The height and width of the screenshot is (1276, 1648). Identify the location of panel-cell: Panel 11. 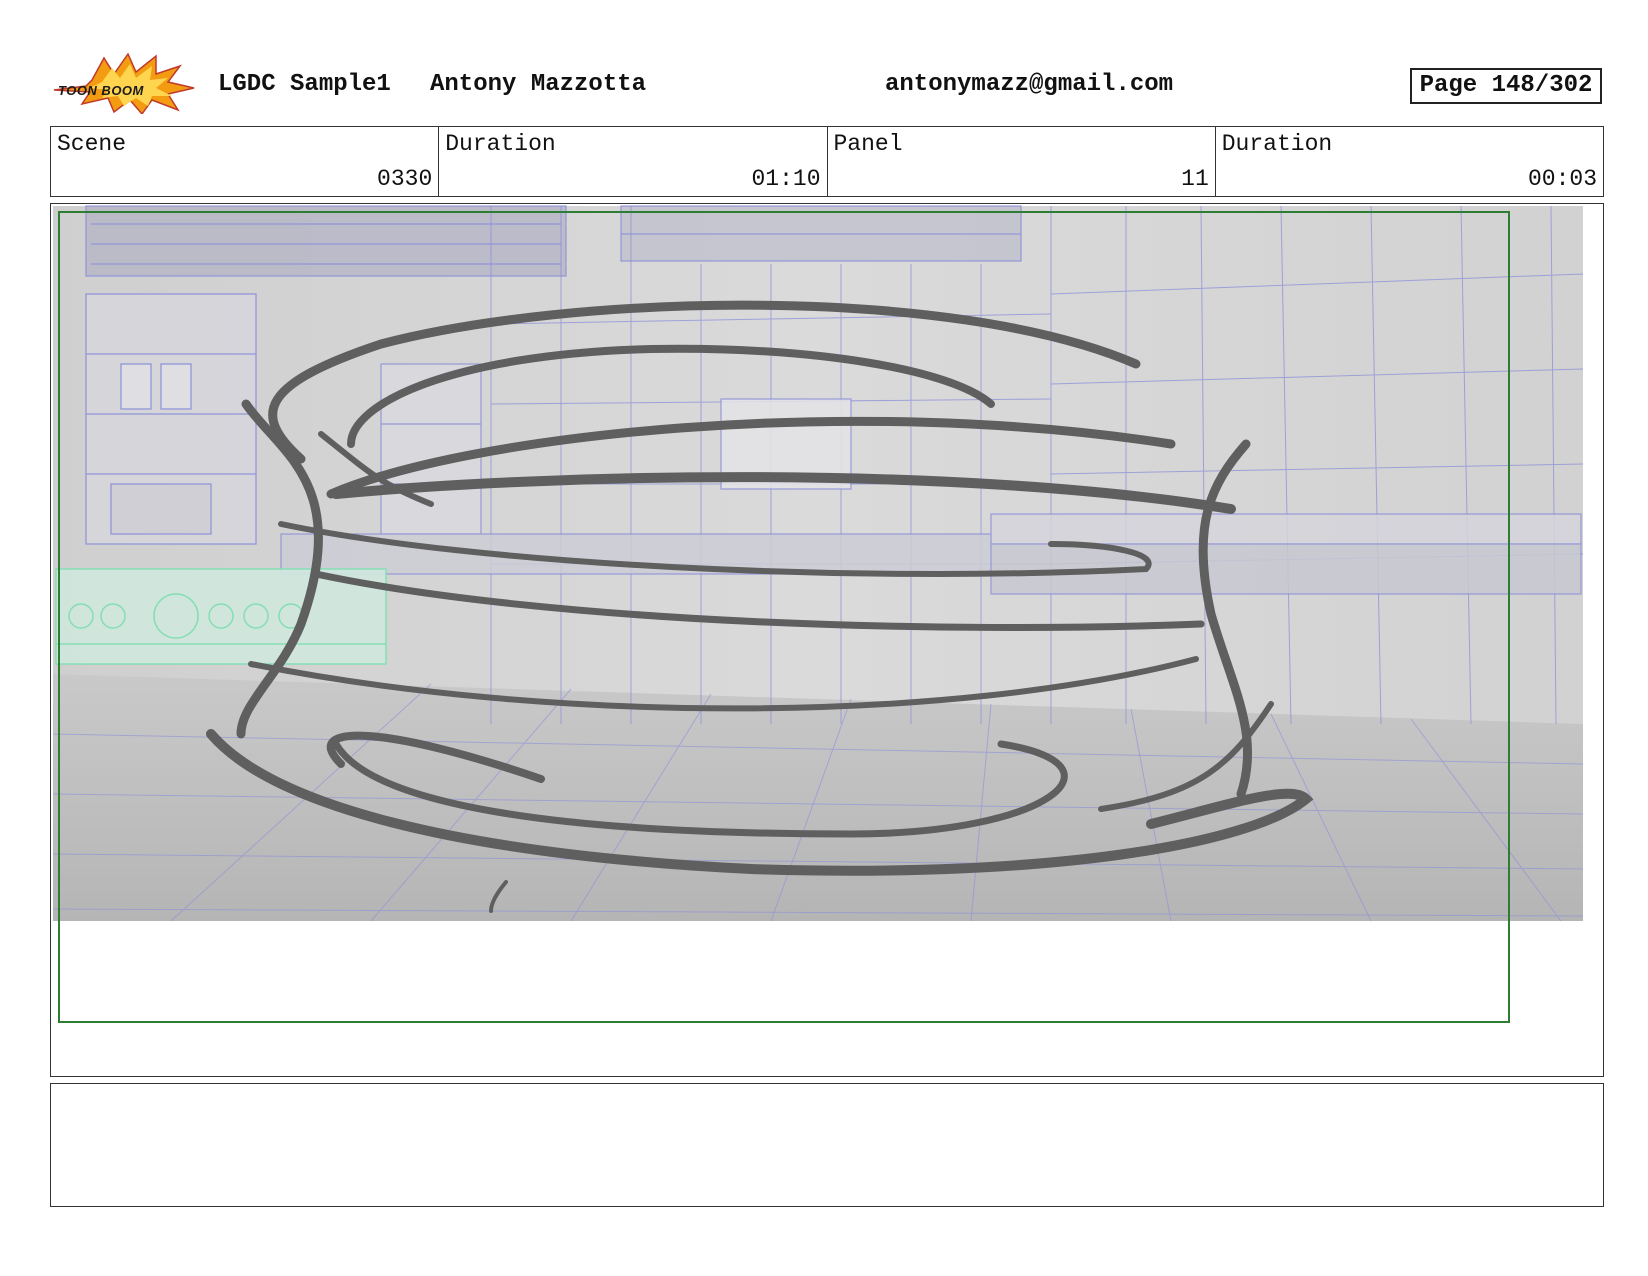
(1022, 161).